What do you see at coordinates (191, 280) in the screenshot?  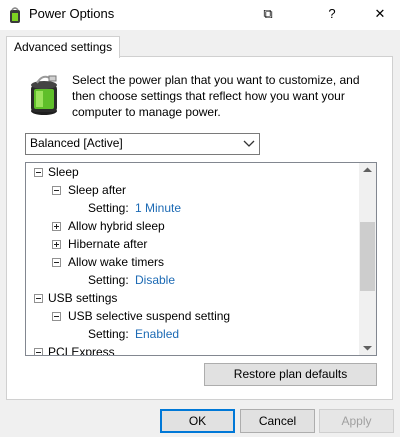 I see `tree-item-wake-timers-setting: Setting: Disable` at bounding box center [191, 280].